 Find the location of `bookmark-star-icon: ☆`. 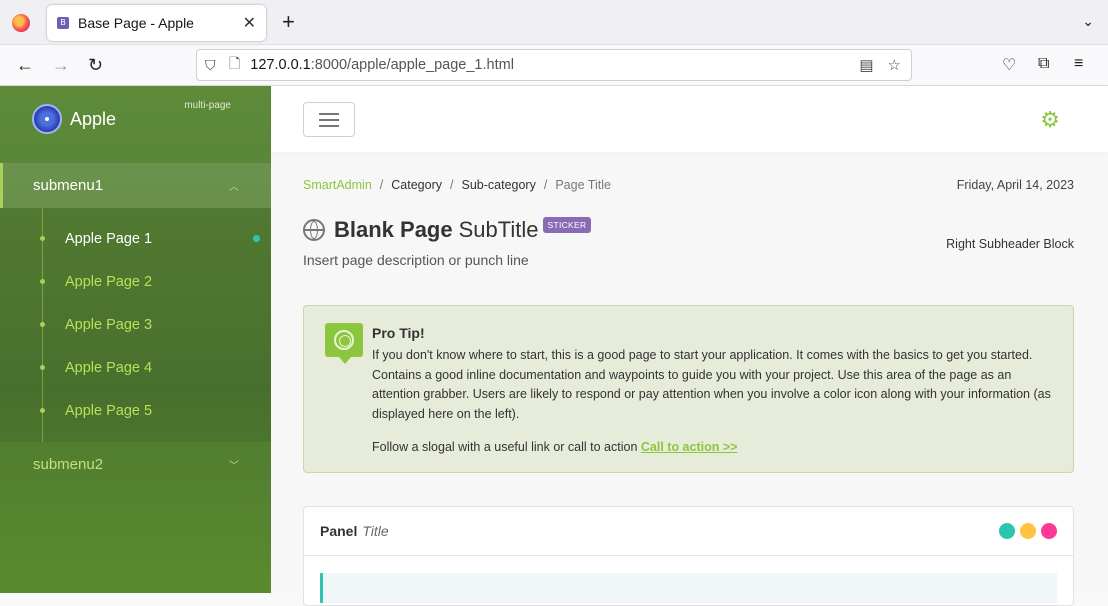

bookmark-star-icon: ☆ is located at coordinates (894, 65).